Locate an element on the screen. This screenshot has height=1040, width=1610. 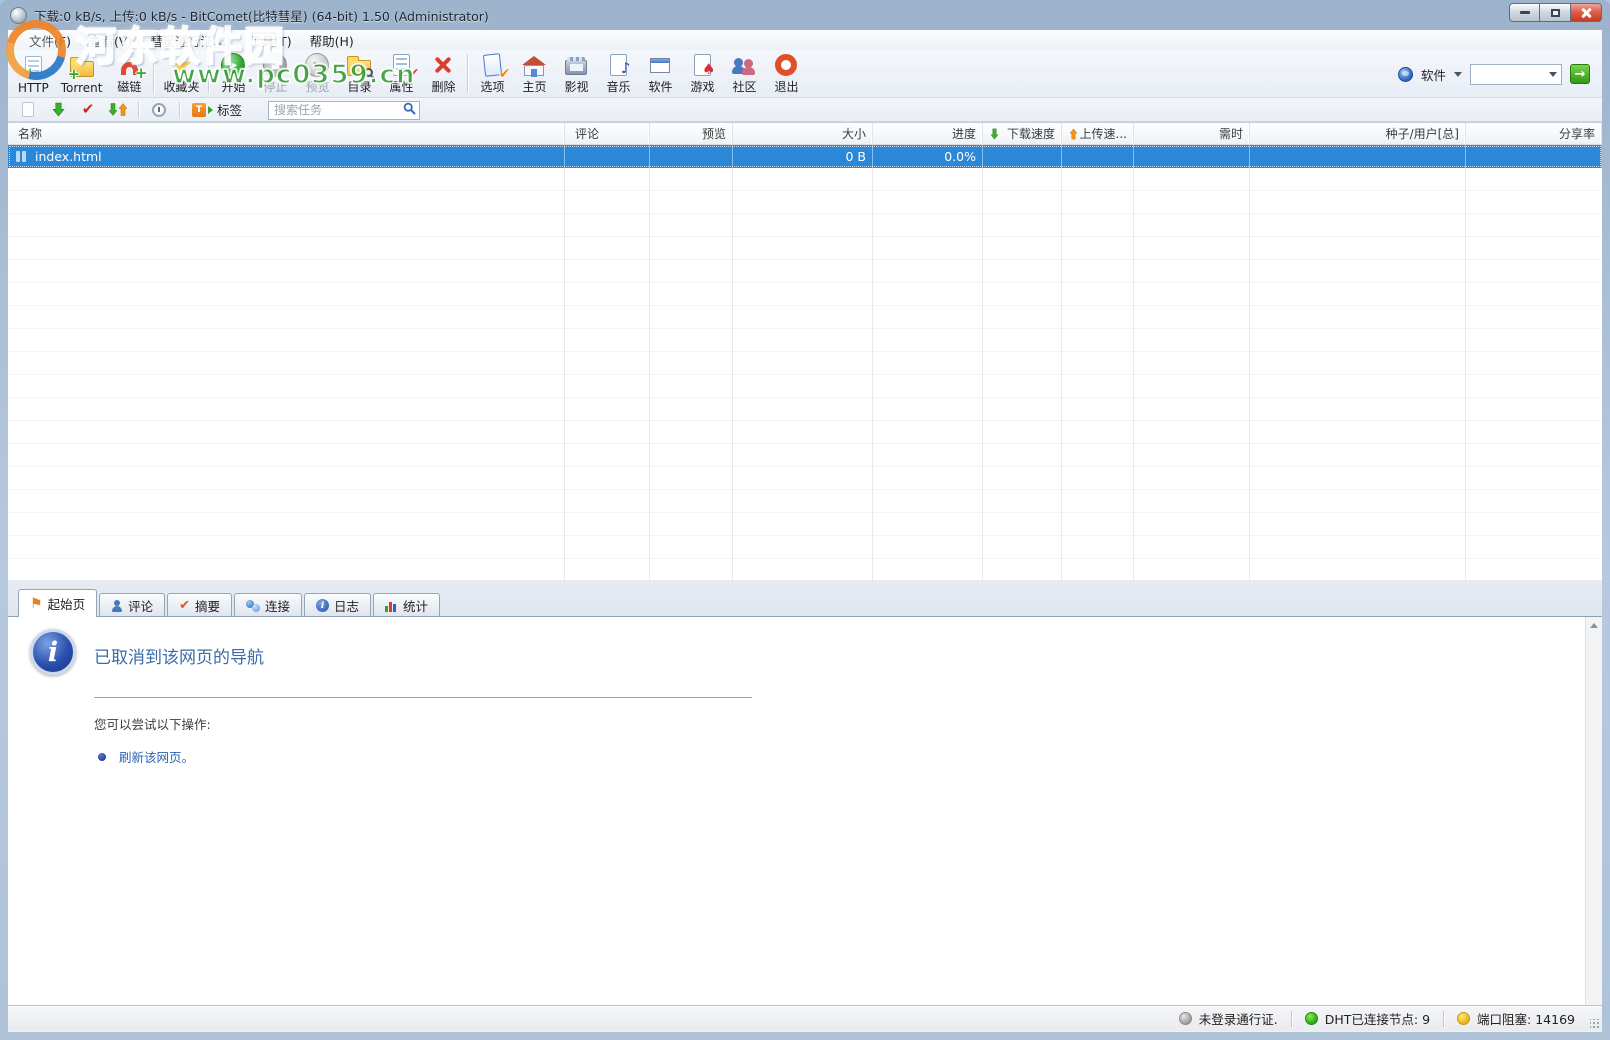
menu-view: 查看(V) is located at coordinates (110, 40).